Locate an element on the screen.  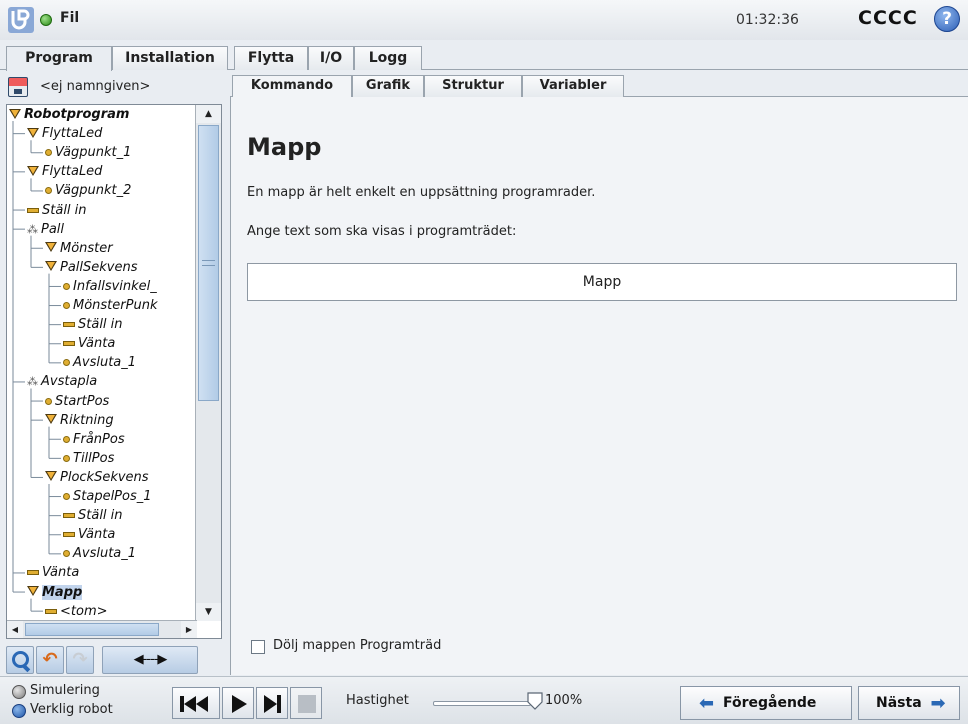
tree-node: ⁂ Avstapla is located at coordinates (62, 381).